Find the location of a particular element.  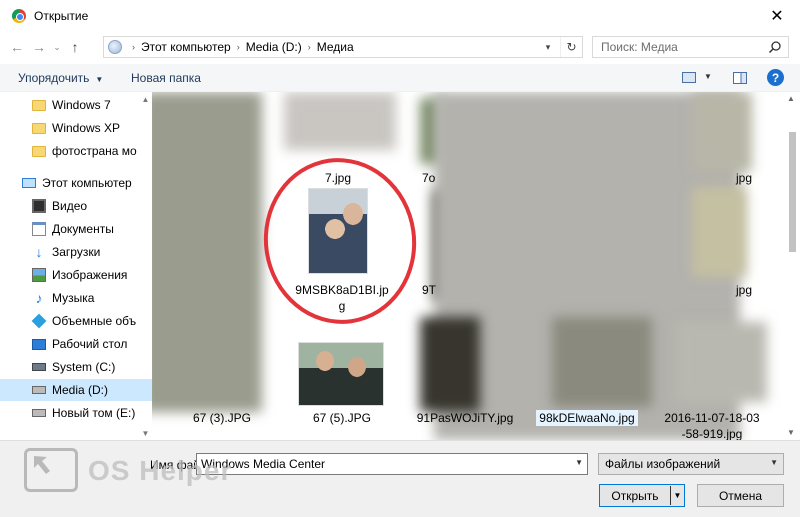

file-name-91pas: 91PasWOJiTY.jpg is located at coordinates (465, 418).